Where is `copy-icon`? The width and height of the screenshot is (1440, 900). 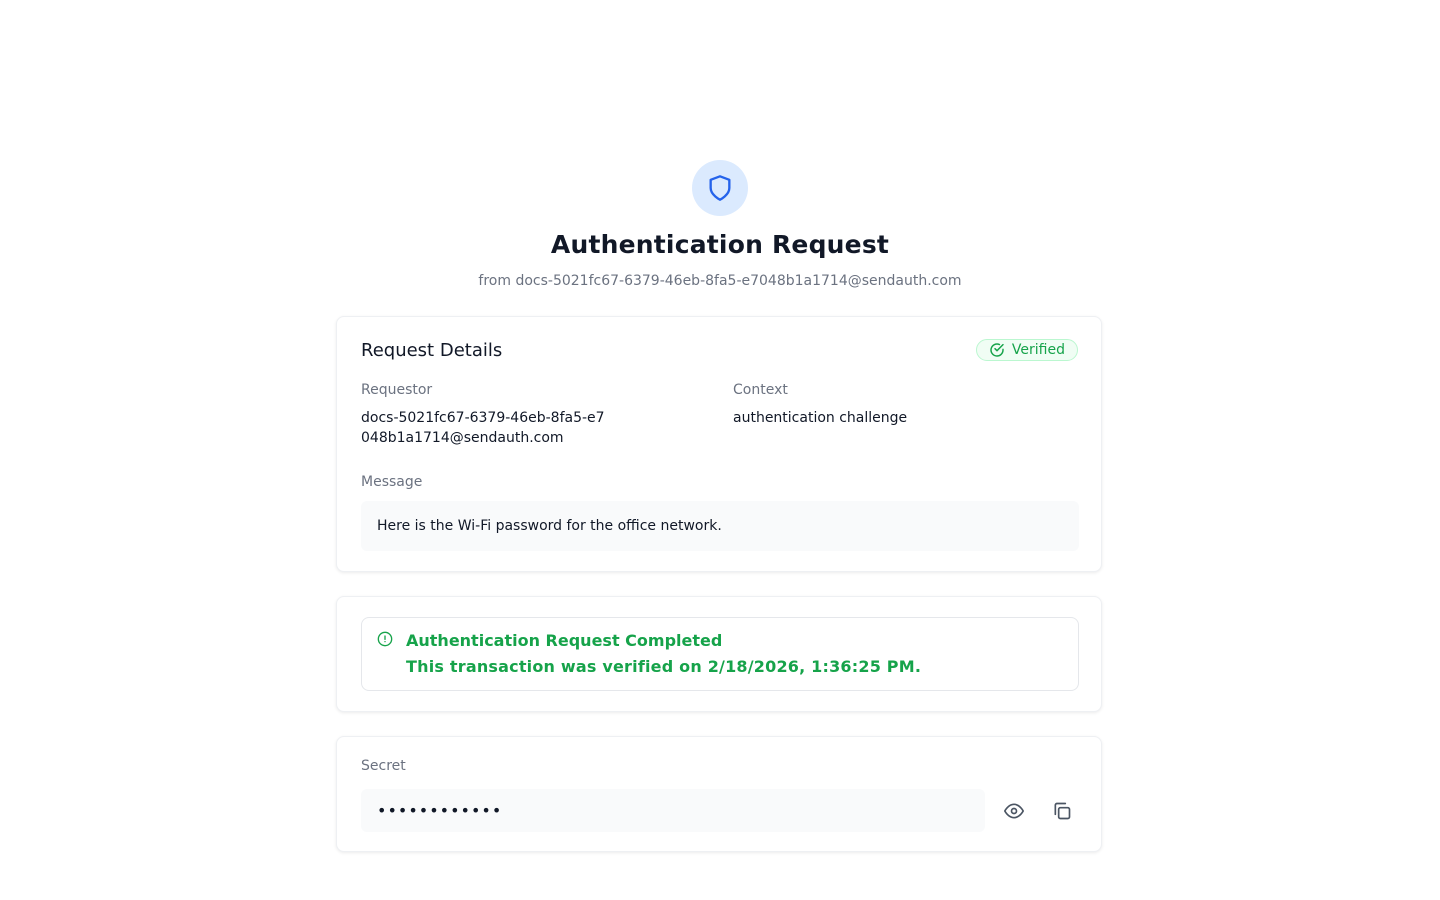 copy-icon is located at coordinates (1062, 811).